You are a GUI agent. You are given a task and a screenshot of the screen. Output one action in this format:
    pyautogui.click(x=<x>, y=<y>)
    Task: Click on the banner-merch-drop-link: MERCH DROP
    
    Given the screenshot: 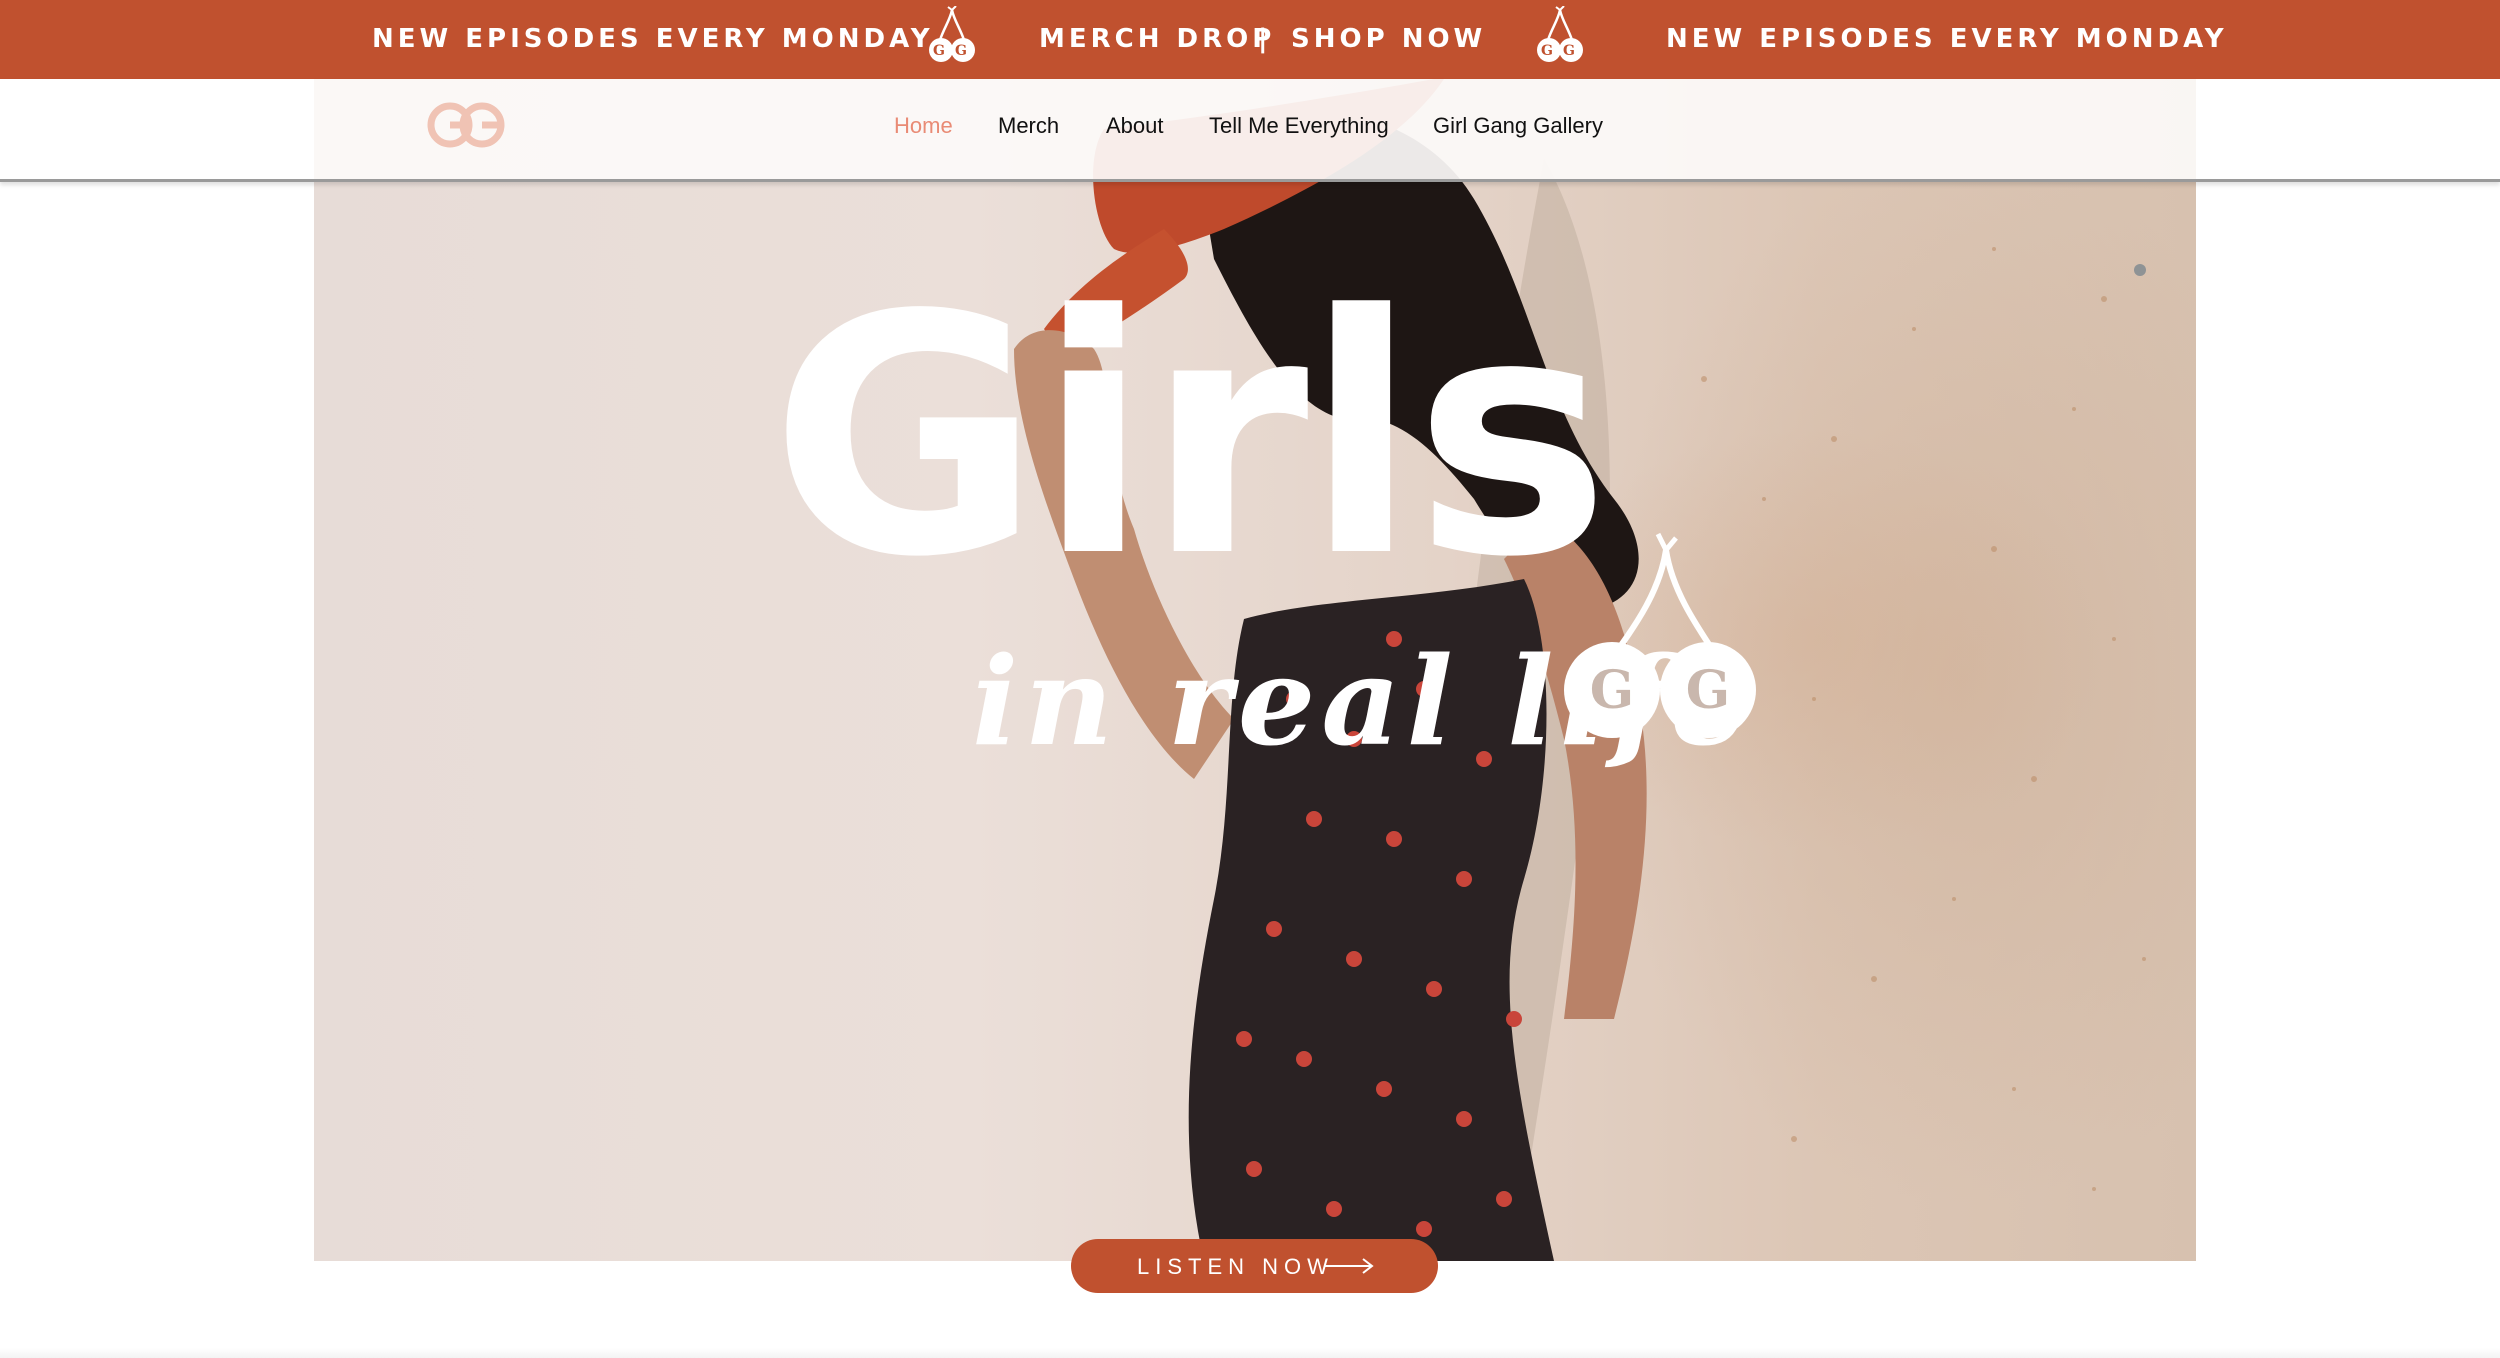 What is the action you would take?
    pyautogui.click(x=1157, y=39)
    